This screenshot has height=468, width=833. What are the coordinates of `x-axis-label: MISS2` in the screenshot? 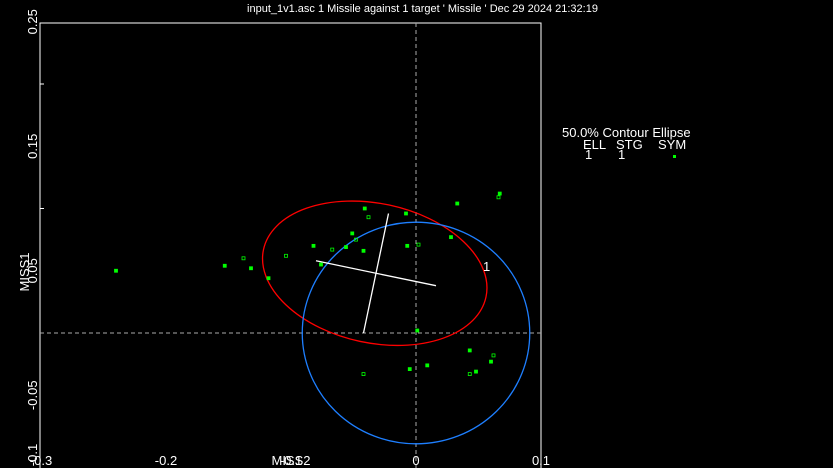 It's located at (290, 460).